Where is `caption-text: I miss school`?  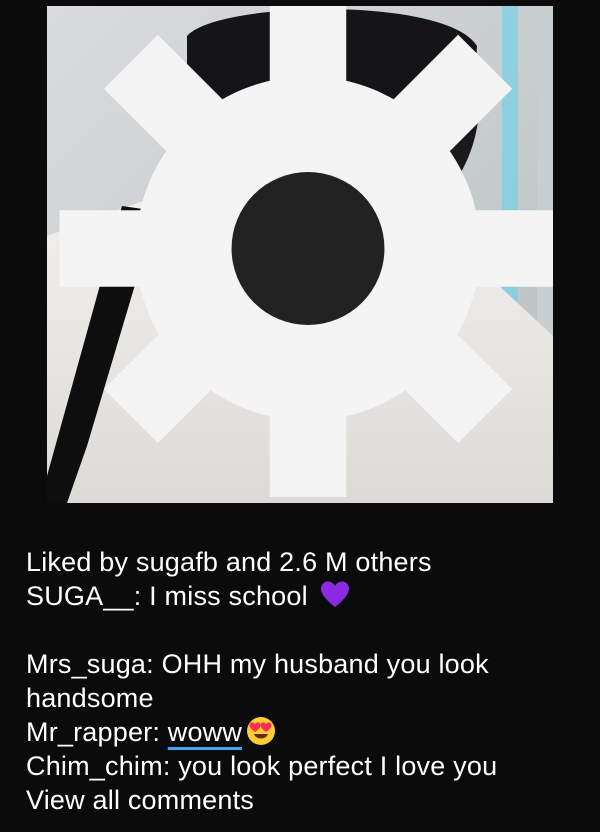
caption-text: I miss school is located at coordinates (228, 596).